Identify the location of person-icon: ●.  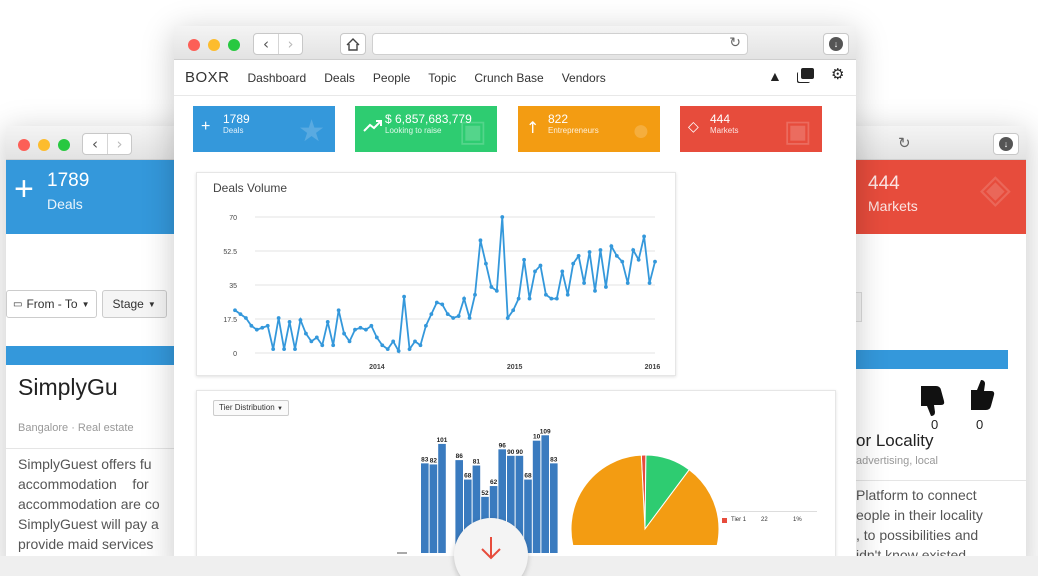
(640, 130).